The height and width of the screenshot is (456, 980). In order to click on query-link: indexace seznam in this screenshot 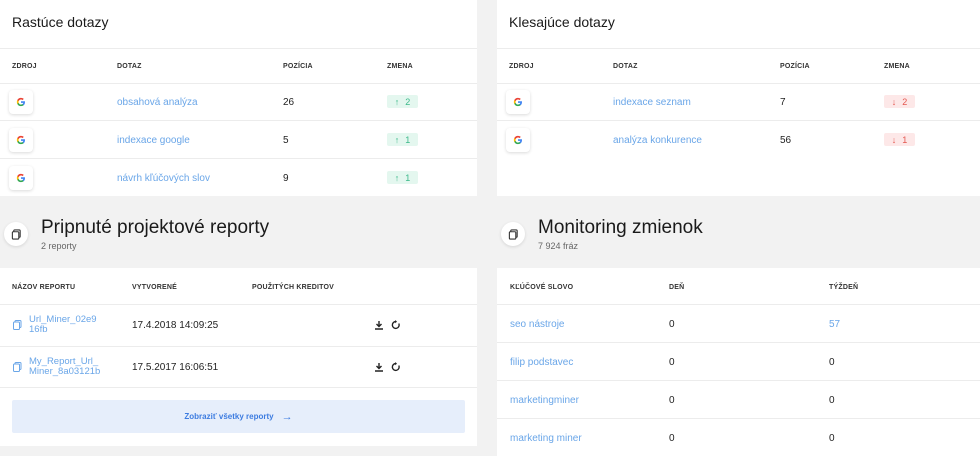, I will do `click(652, 102)`.